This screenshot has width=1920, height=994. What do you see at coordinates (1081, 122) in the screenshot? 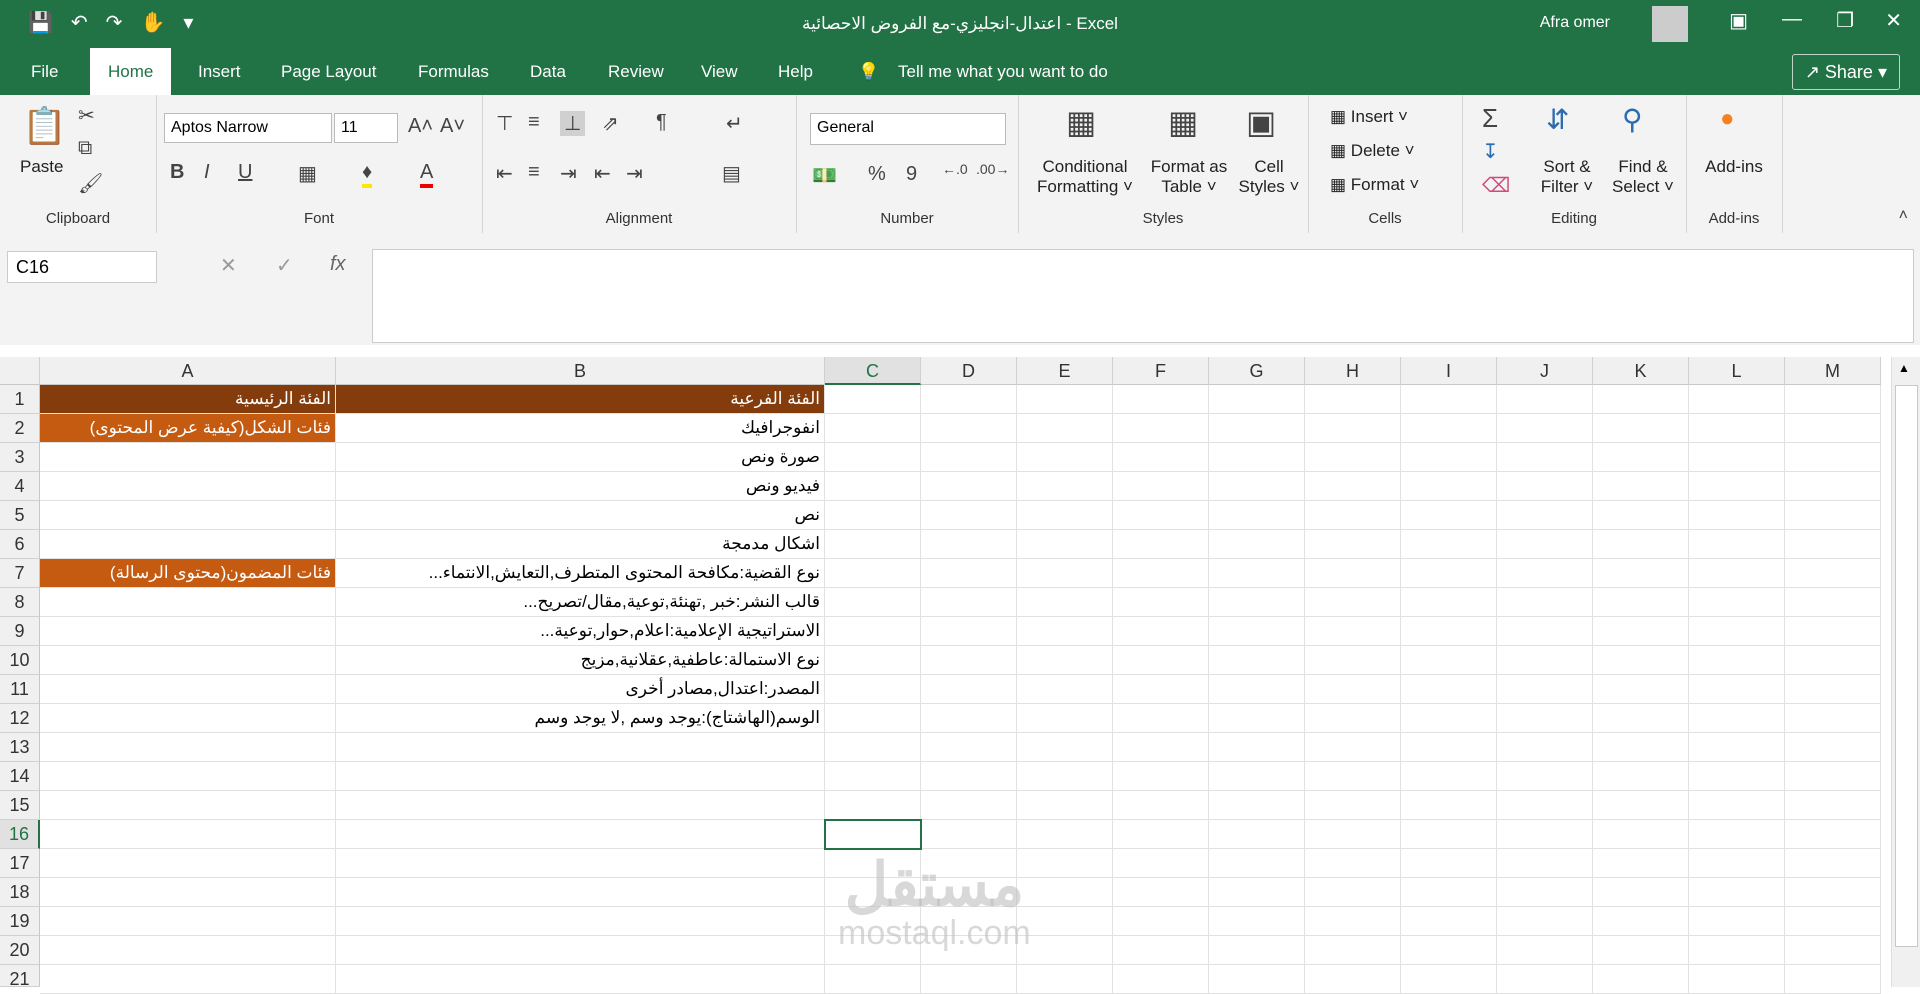
I see `conditional-formatting-icon: ▦` at bounding box center [1081, 122].